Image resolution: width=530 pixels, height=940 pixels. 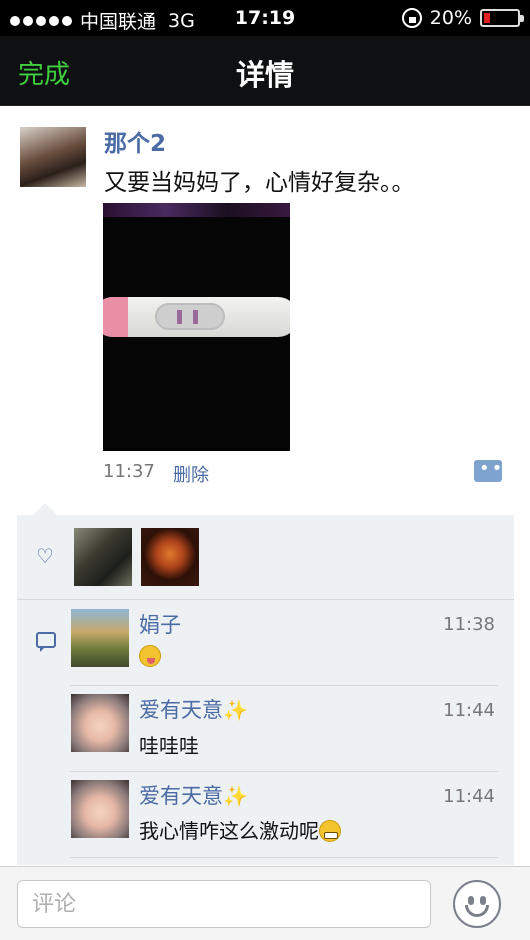 I want to click on emoji-button, so click(x=477, y=904).